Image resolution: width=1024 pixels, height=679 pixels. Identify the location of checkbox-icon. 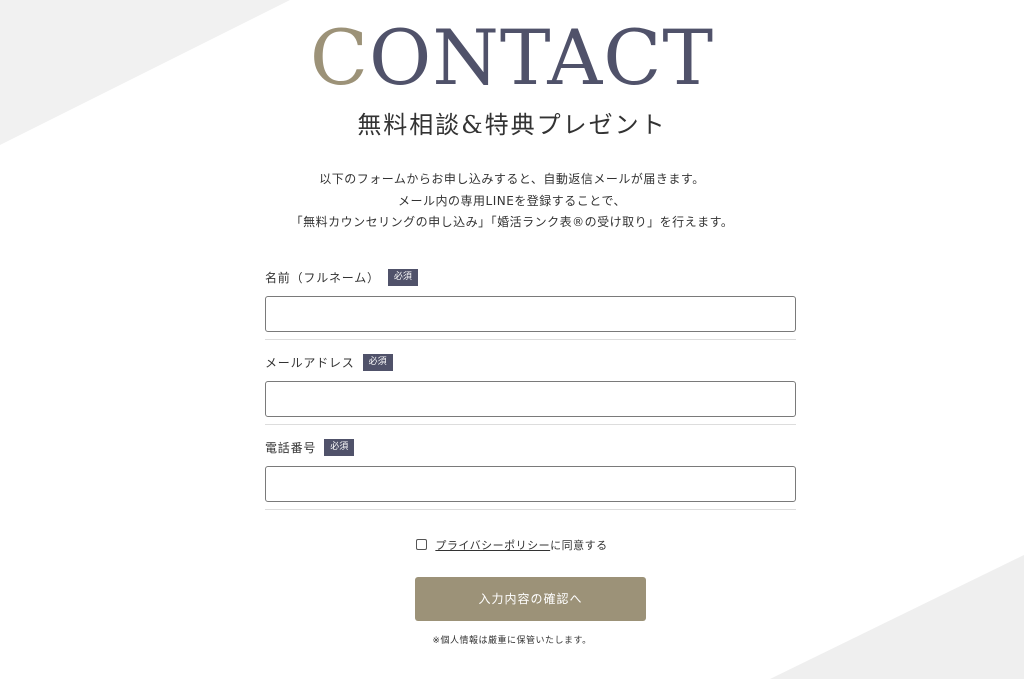
(422, 544).